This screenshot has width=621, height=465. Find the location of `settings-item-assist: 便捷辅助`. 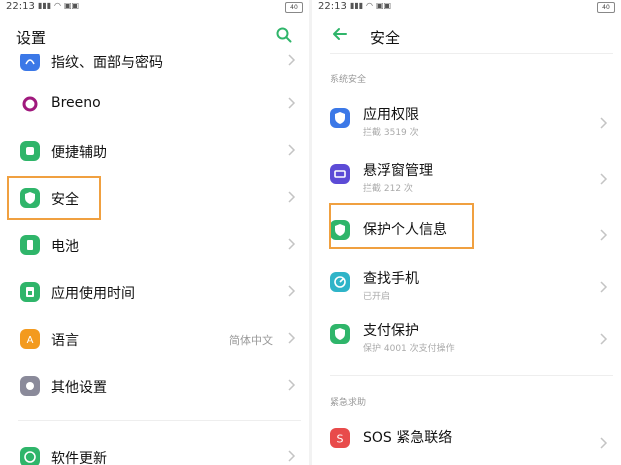

settings-item-assist: 便捷辅助 is located at coordinates (154, 151).